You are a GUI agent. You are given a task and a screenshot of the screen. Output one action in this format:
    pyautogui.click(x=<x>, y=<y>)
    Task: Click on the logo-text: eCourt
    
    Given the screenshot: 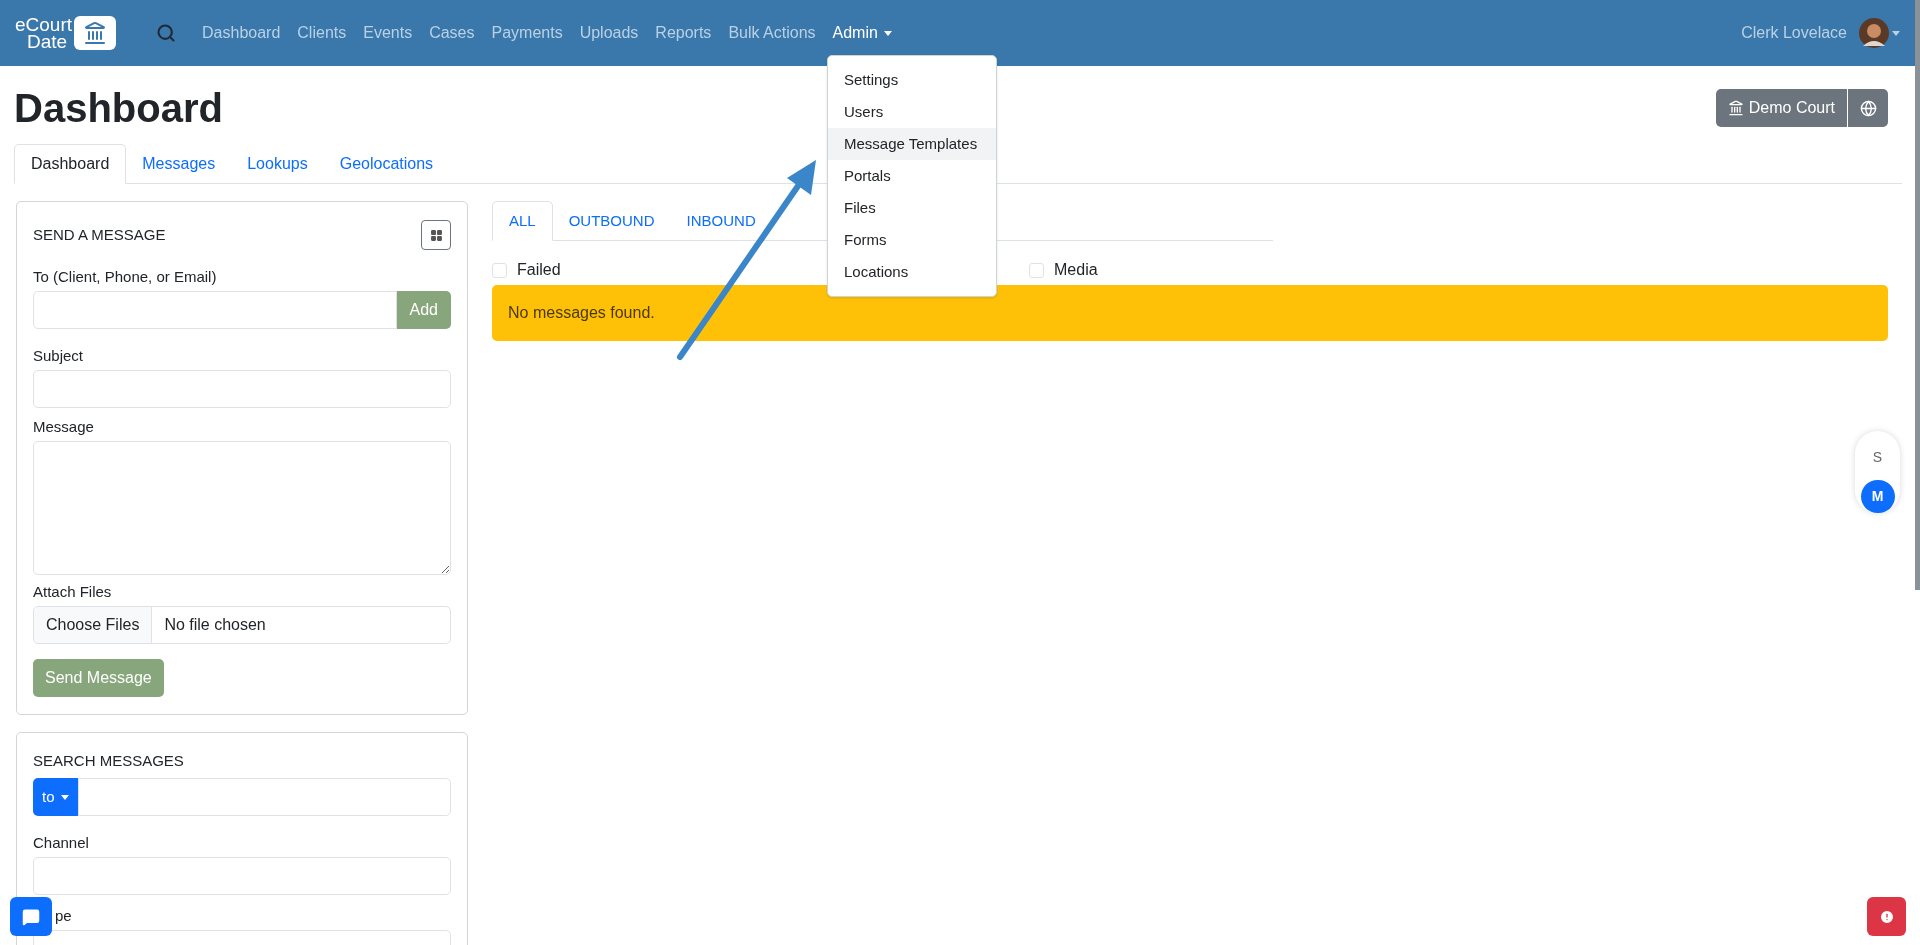 What is the action you would take?
    pyautogui.click(x=44, y=24)
    